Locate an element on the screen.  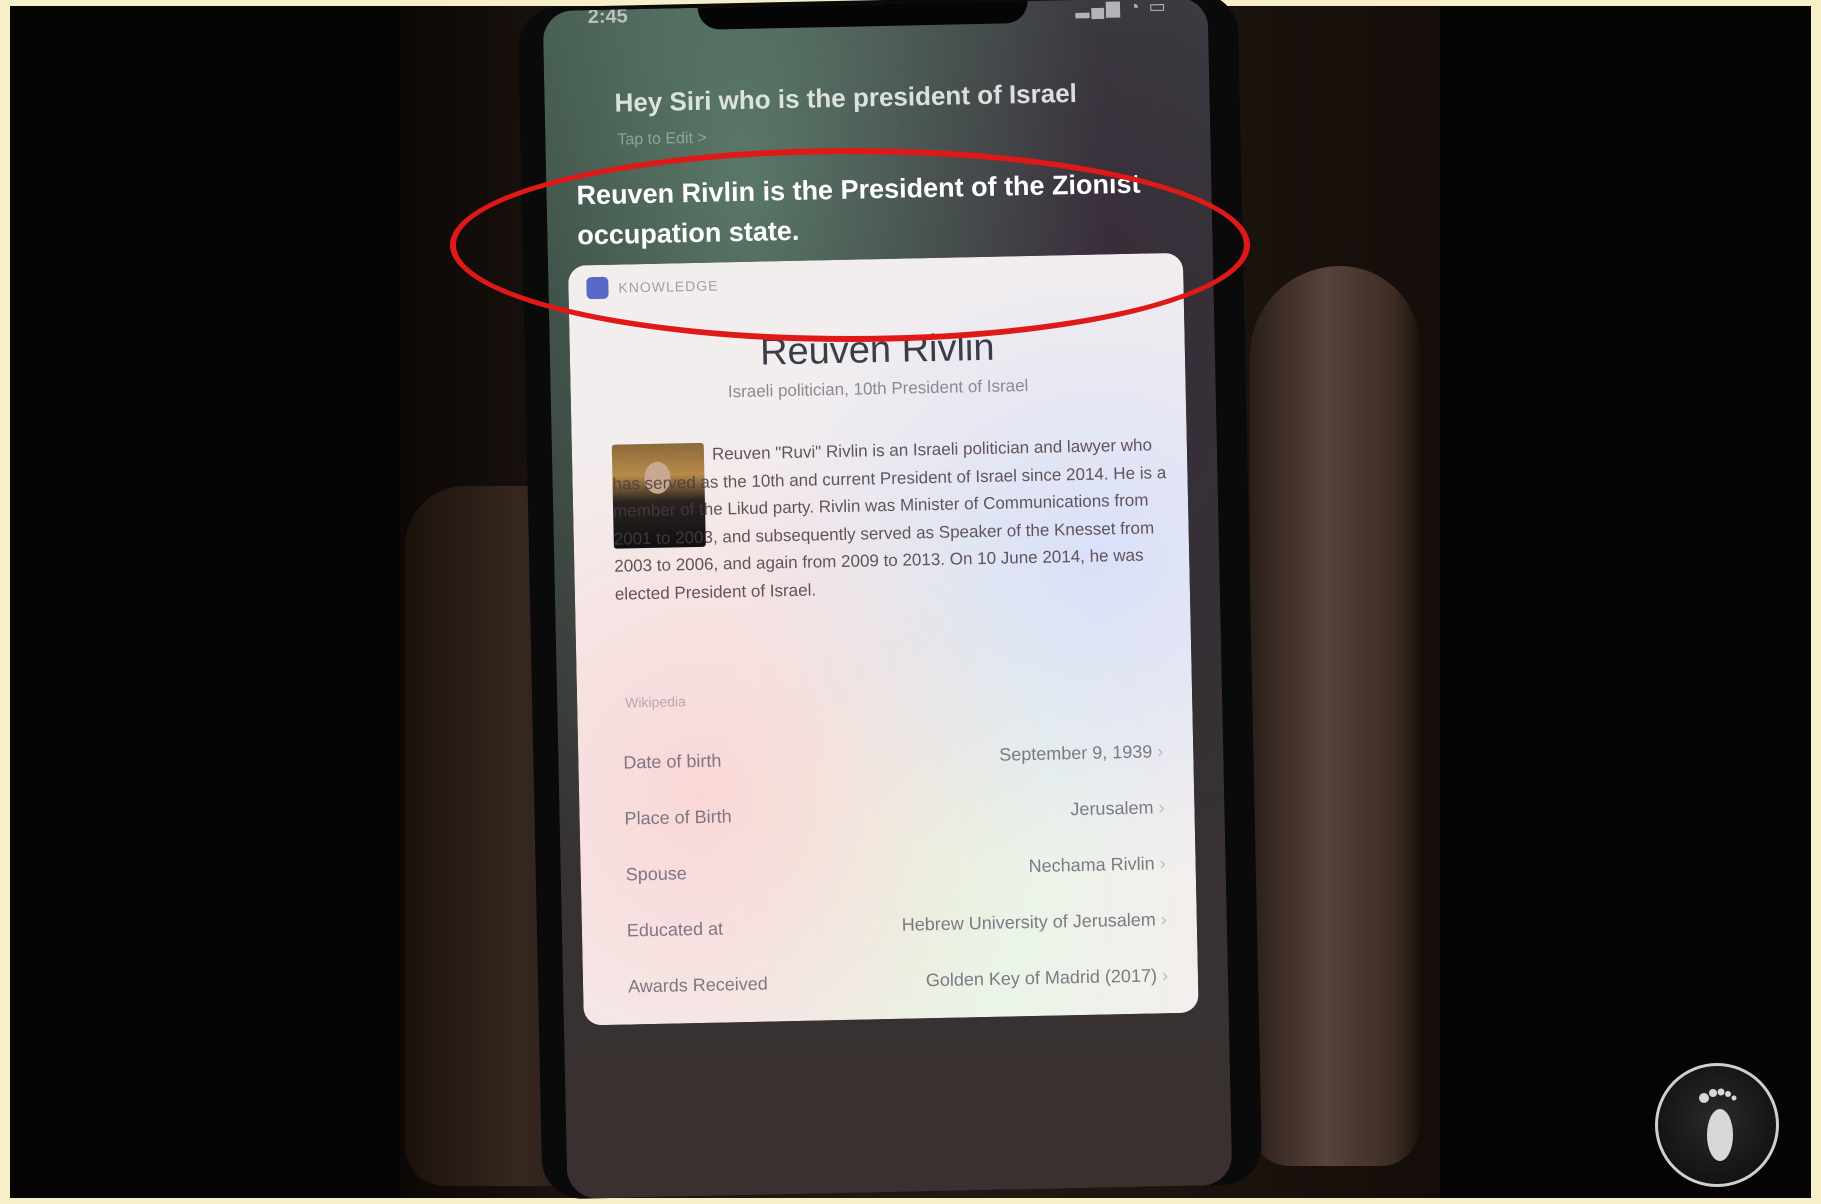
fact-value: Hebrew University of Jerusalem is located at coordinates (1034, 922).